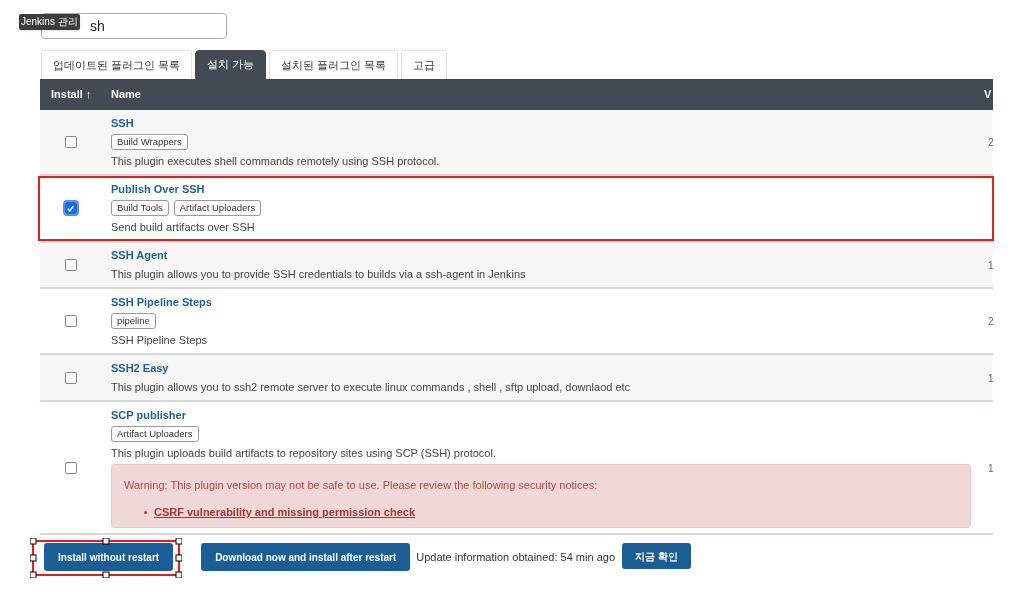 This screenshot has width=1031, height=598. What do you see at coordinates (656, 556) in the screenshot?
I see `check-now-button: 지금 확인` at bounding box center [656, 556].